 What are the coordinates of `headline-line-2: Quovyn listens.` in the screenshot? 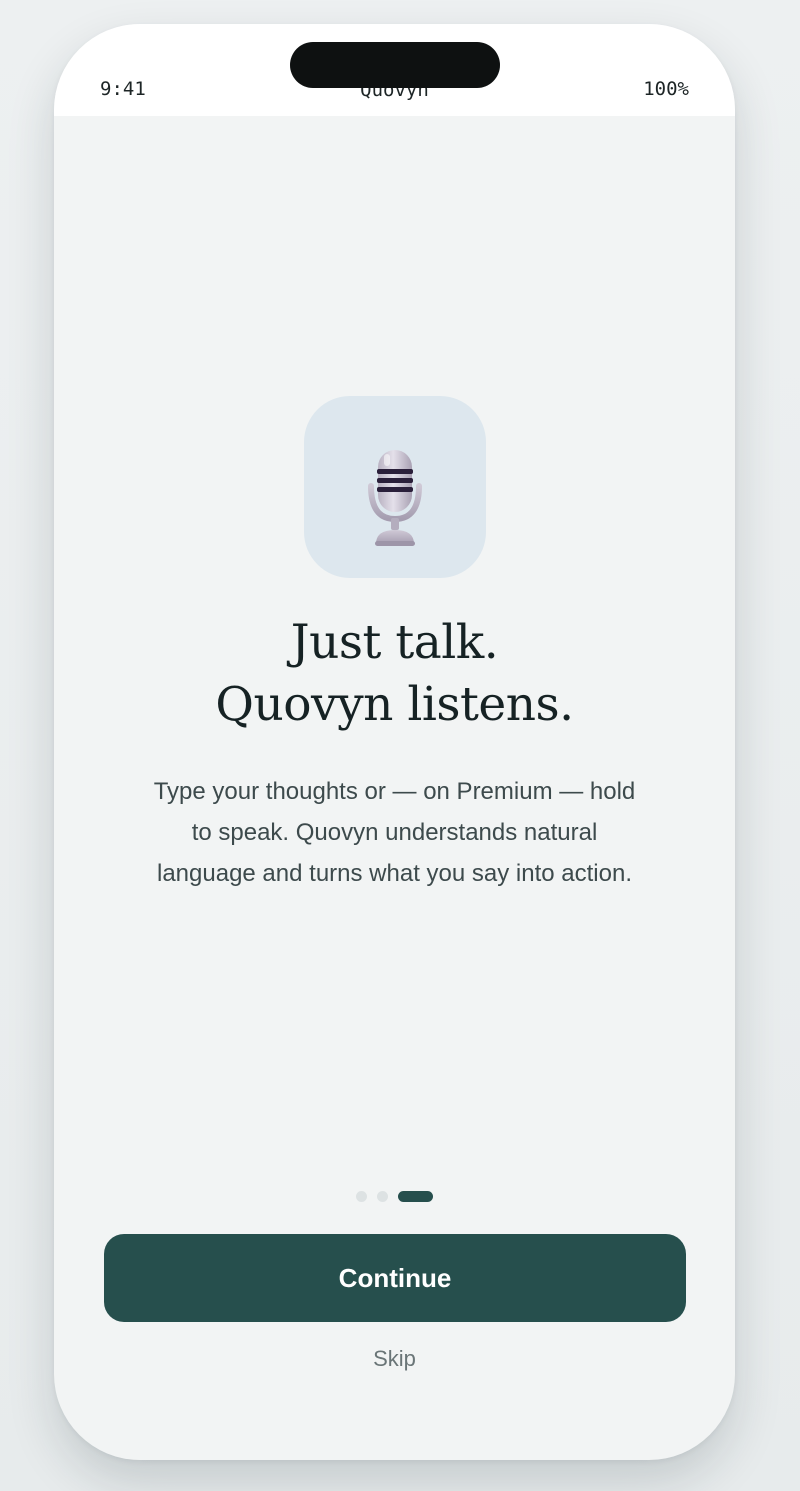 It's located at (394, 704).